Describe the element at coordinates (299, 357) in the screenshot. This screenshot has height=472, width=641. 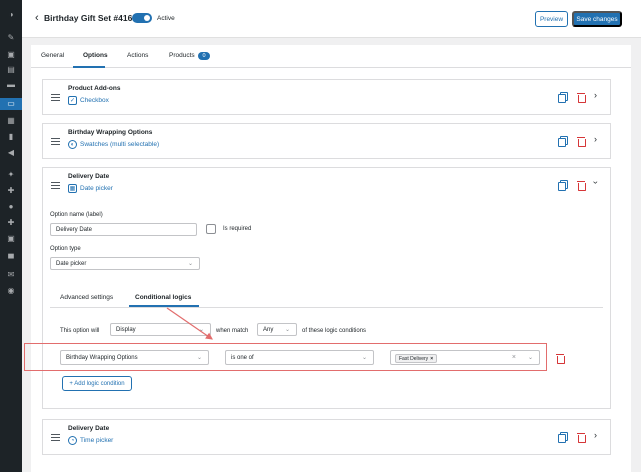
I see `condition-operator-select: is one of ⌄` at that location.